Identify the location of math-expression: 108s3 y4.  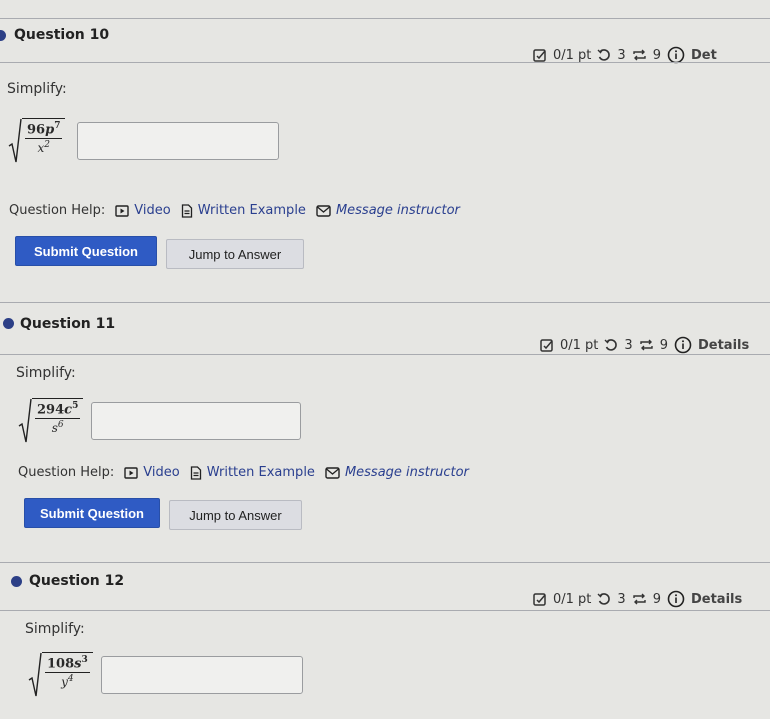
(165, 675).